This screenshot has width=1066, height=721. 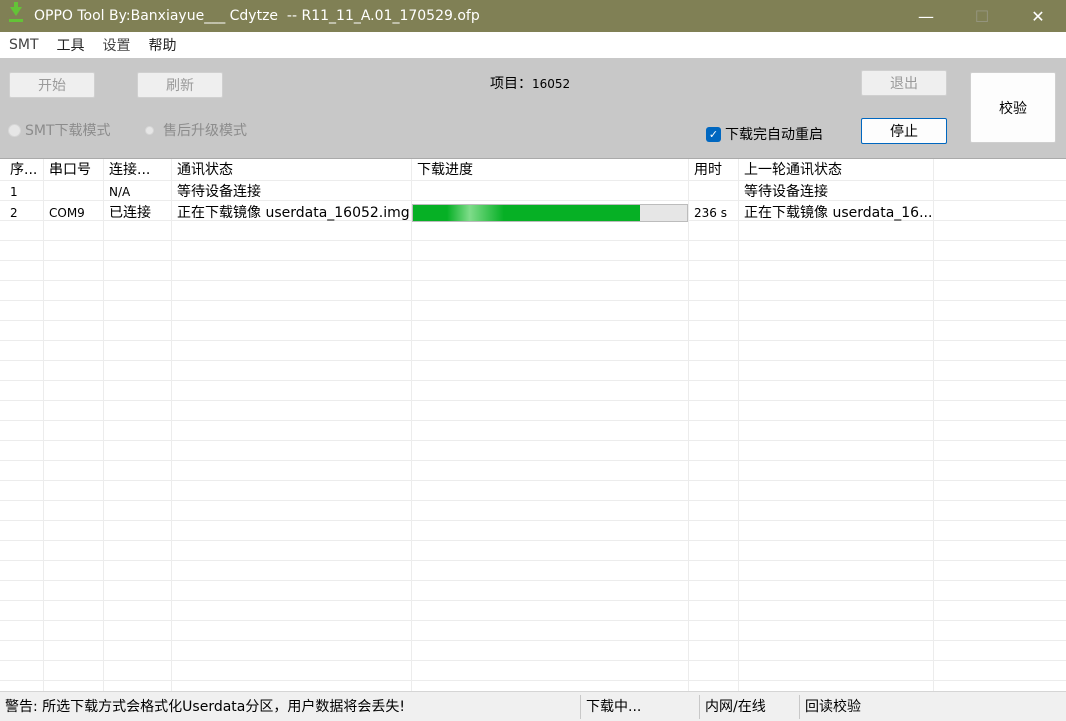 I want to click on project-info: 项目：16052, so click(x=530, y=83).